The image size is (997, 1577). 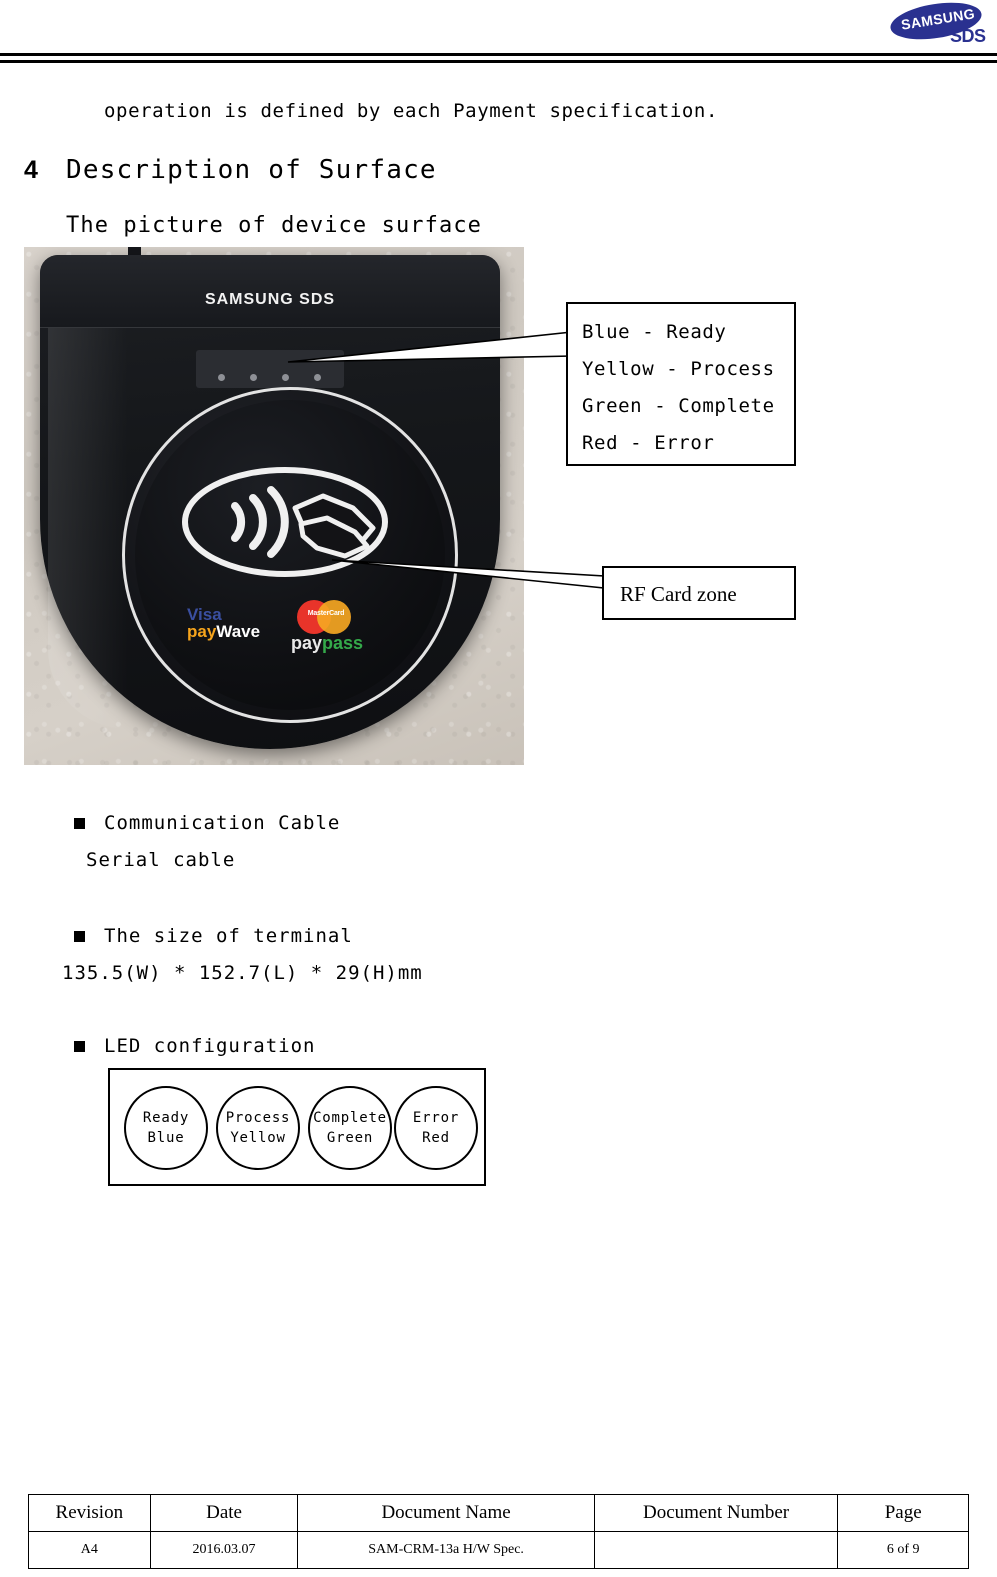 I want to click on header-rule-top, so click(x=498, y=54).